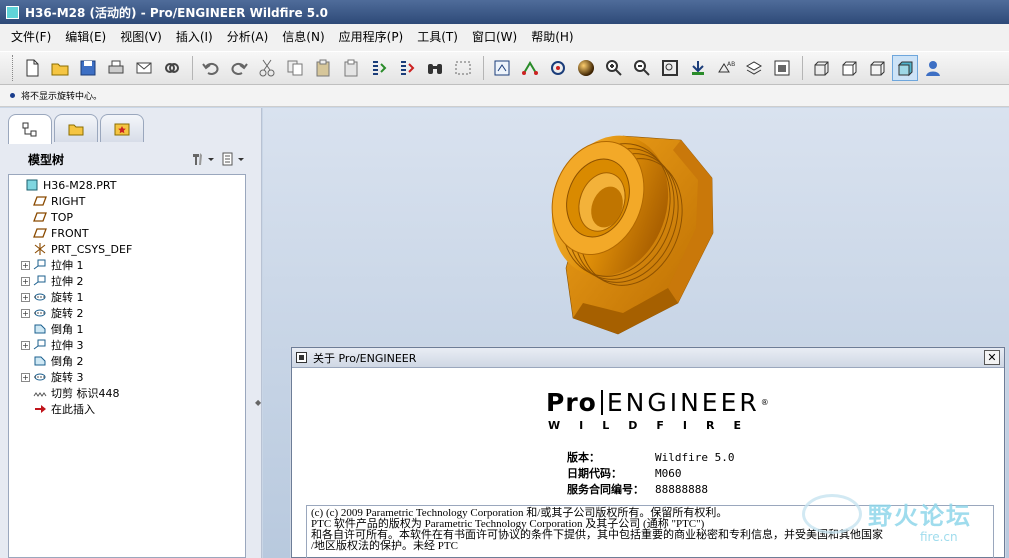  I want to click on reorient-button, so click(698, 68).